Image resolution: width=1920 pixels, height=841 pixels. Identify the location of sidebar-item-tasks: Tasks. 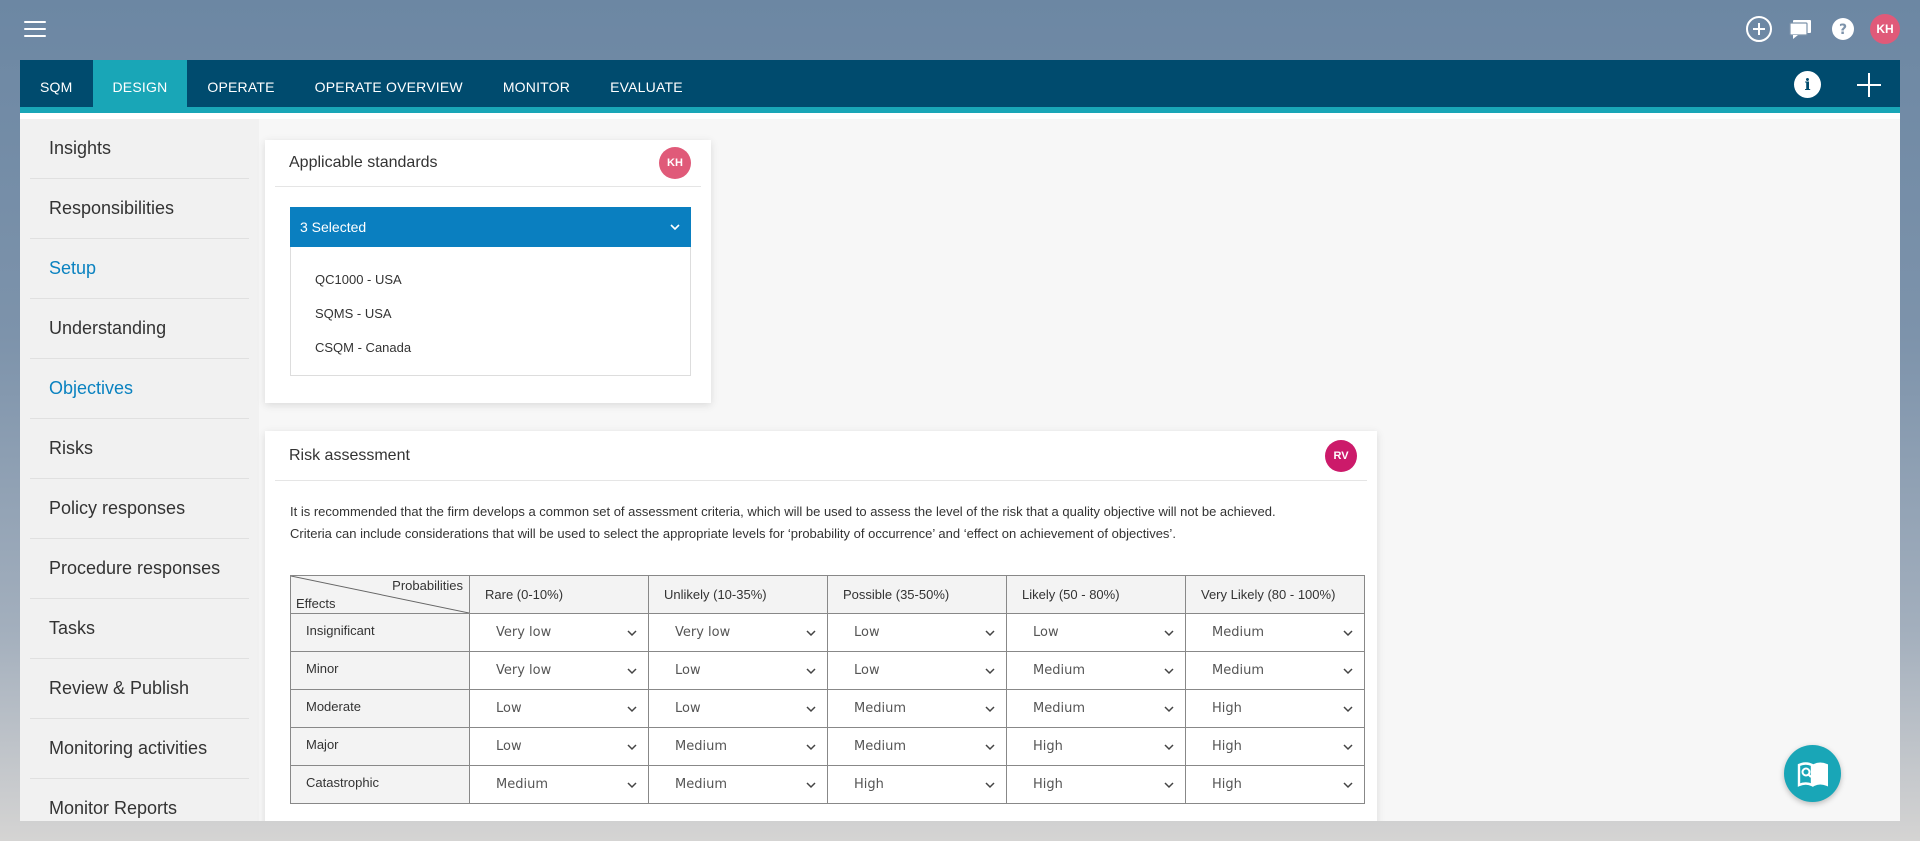
(139, 629).